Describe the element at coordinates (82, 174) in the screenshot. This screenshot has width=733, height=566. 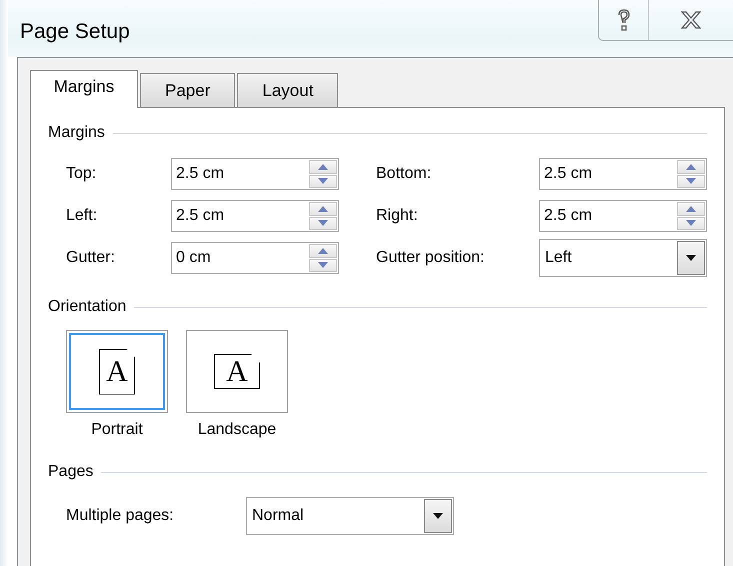
I see `field-label: Top:` at that location.